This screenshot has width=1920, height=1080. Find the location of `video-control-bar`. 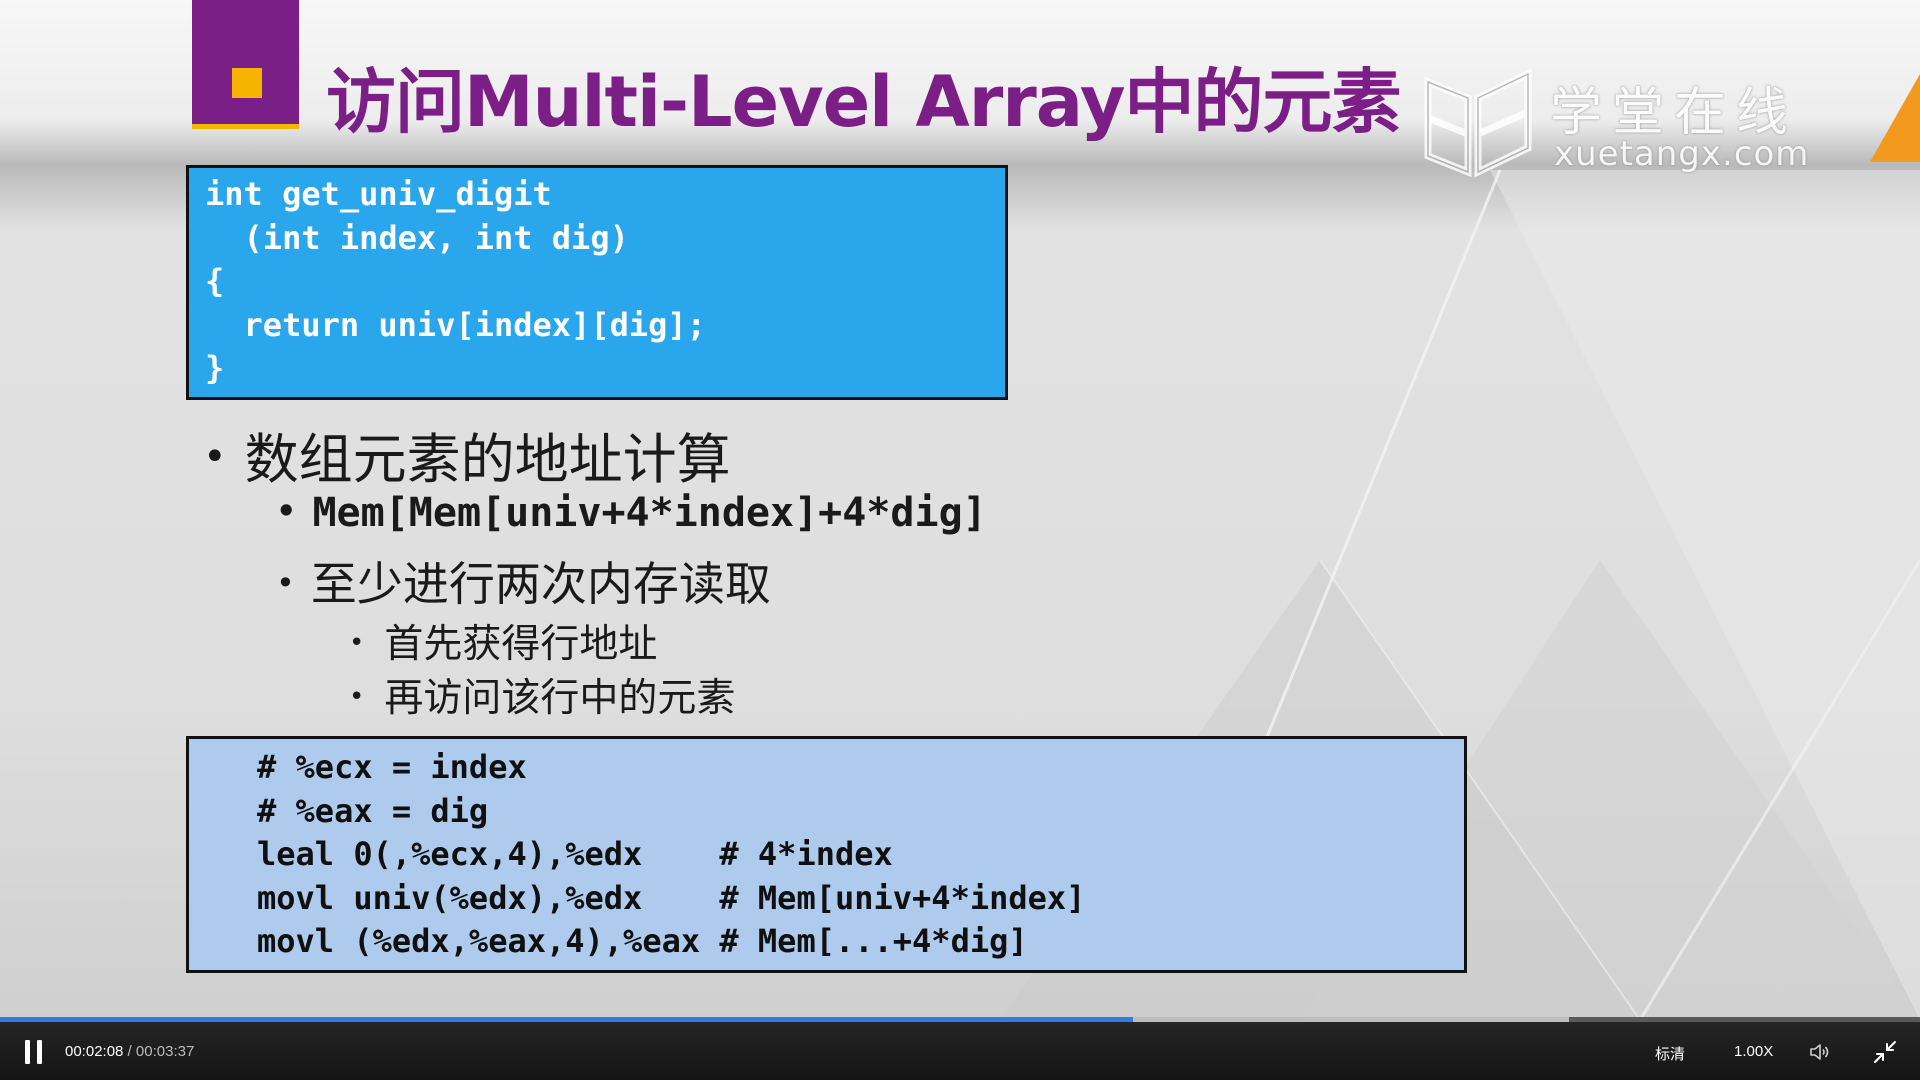

video-control-bar is located at coordinates (960, 1050).